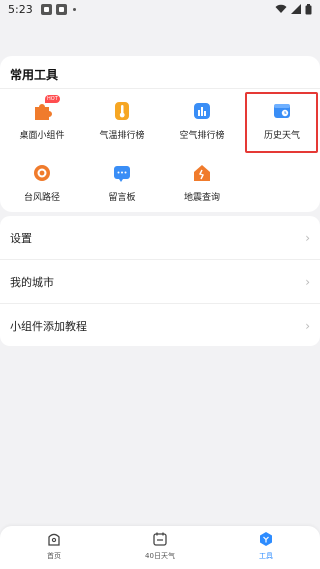 The width and height of the screenshot is (320, 569). Describe the element at coordinates (160, 237) in the screenshot. I see `list-item-settings: 设置 ›` at that location.